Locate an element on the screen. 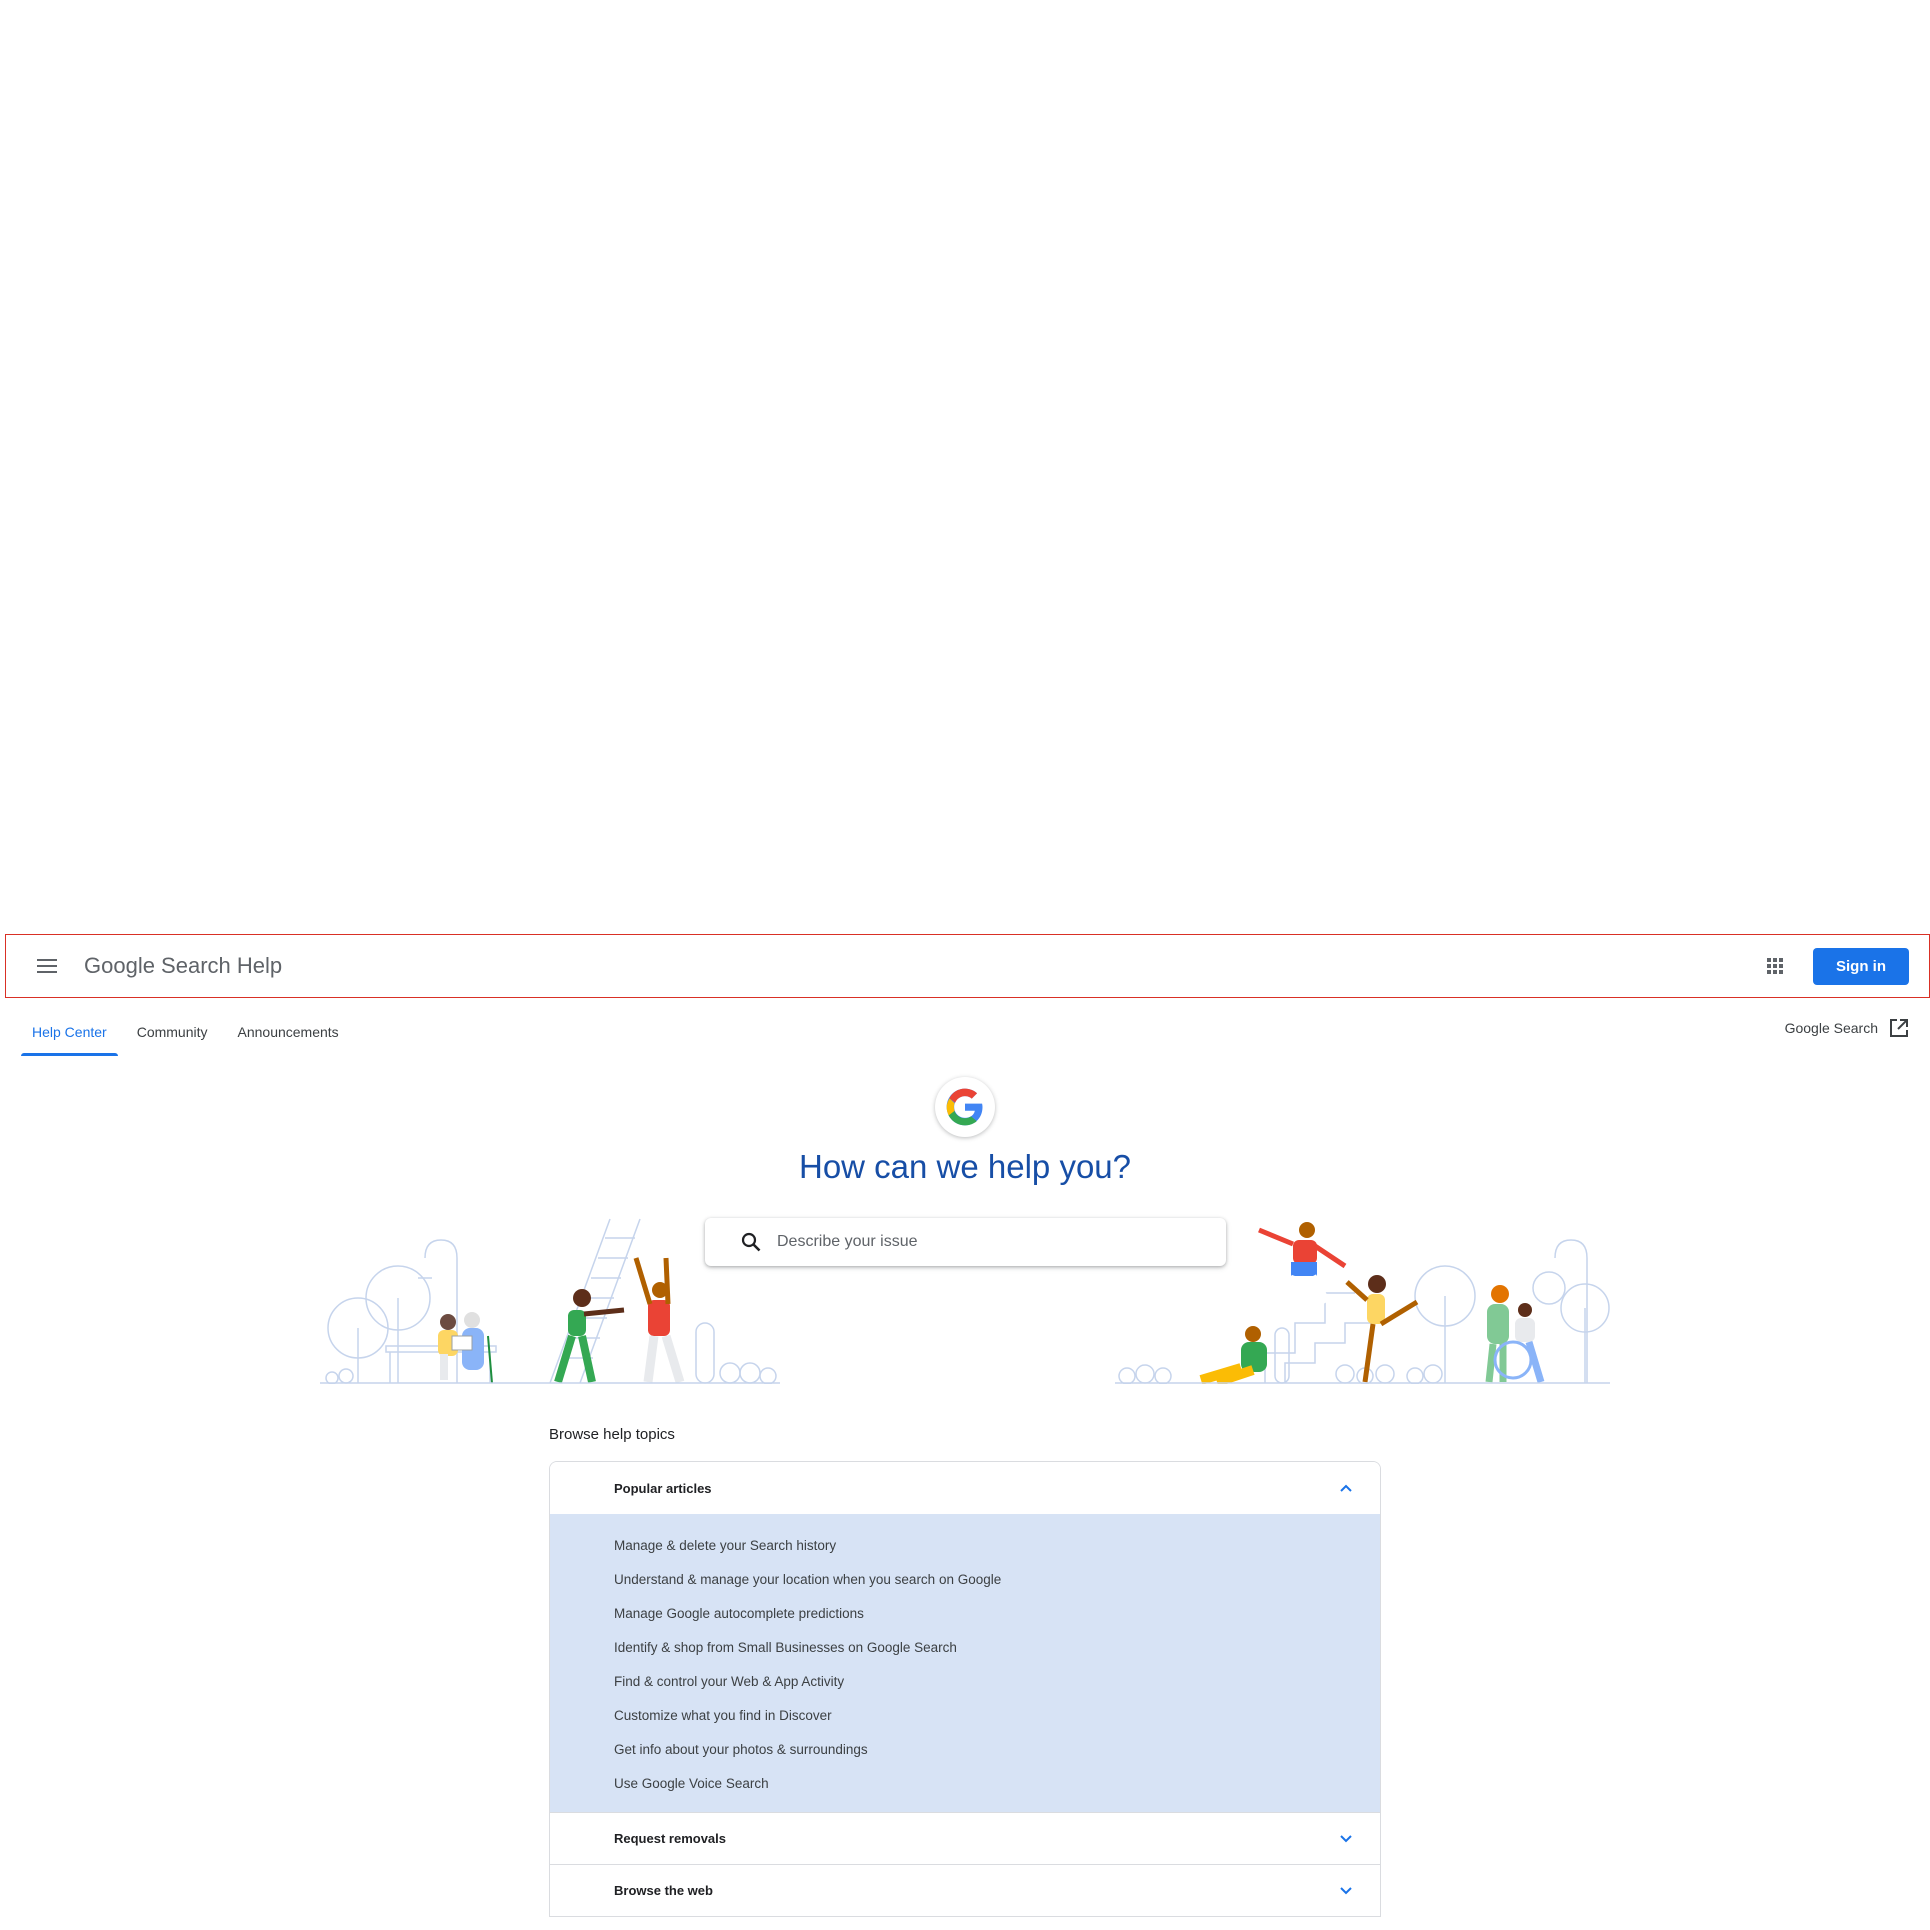  app-header: Google Search Help Sign in is located at coordinates (967, 966).